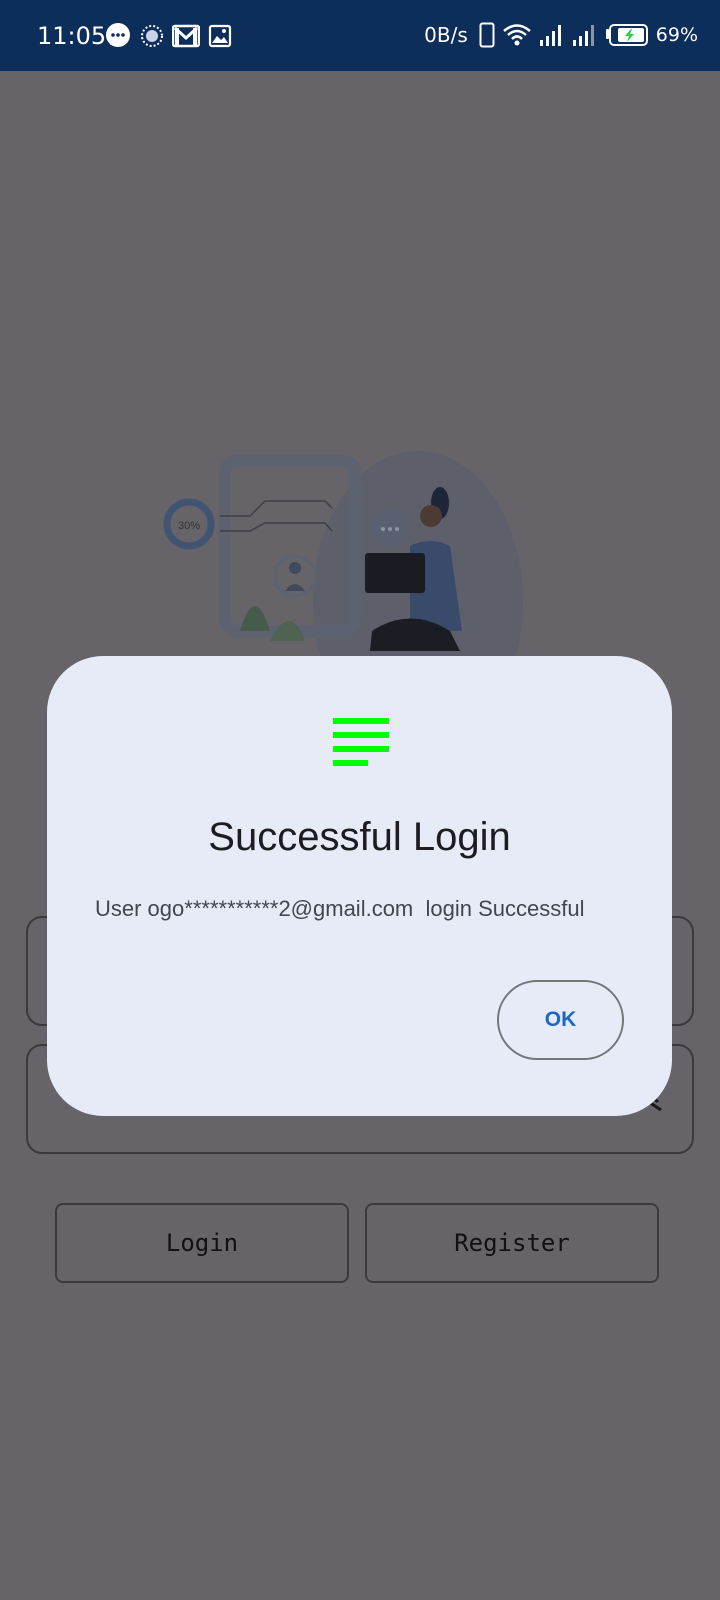 Image resolution: width=720 pixels, height=1600 pixels. I want to click on phone-icon, so click(487, 35).